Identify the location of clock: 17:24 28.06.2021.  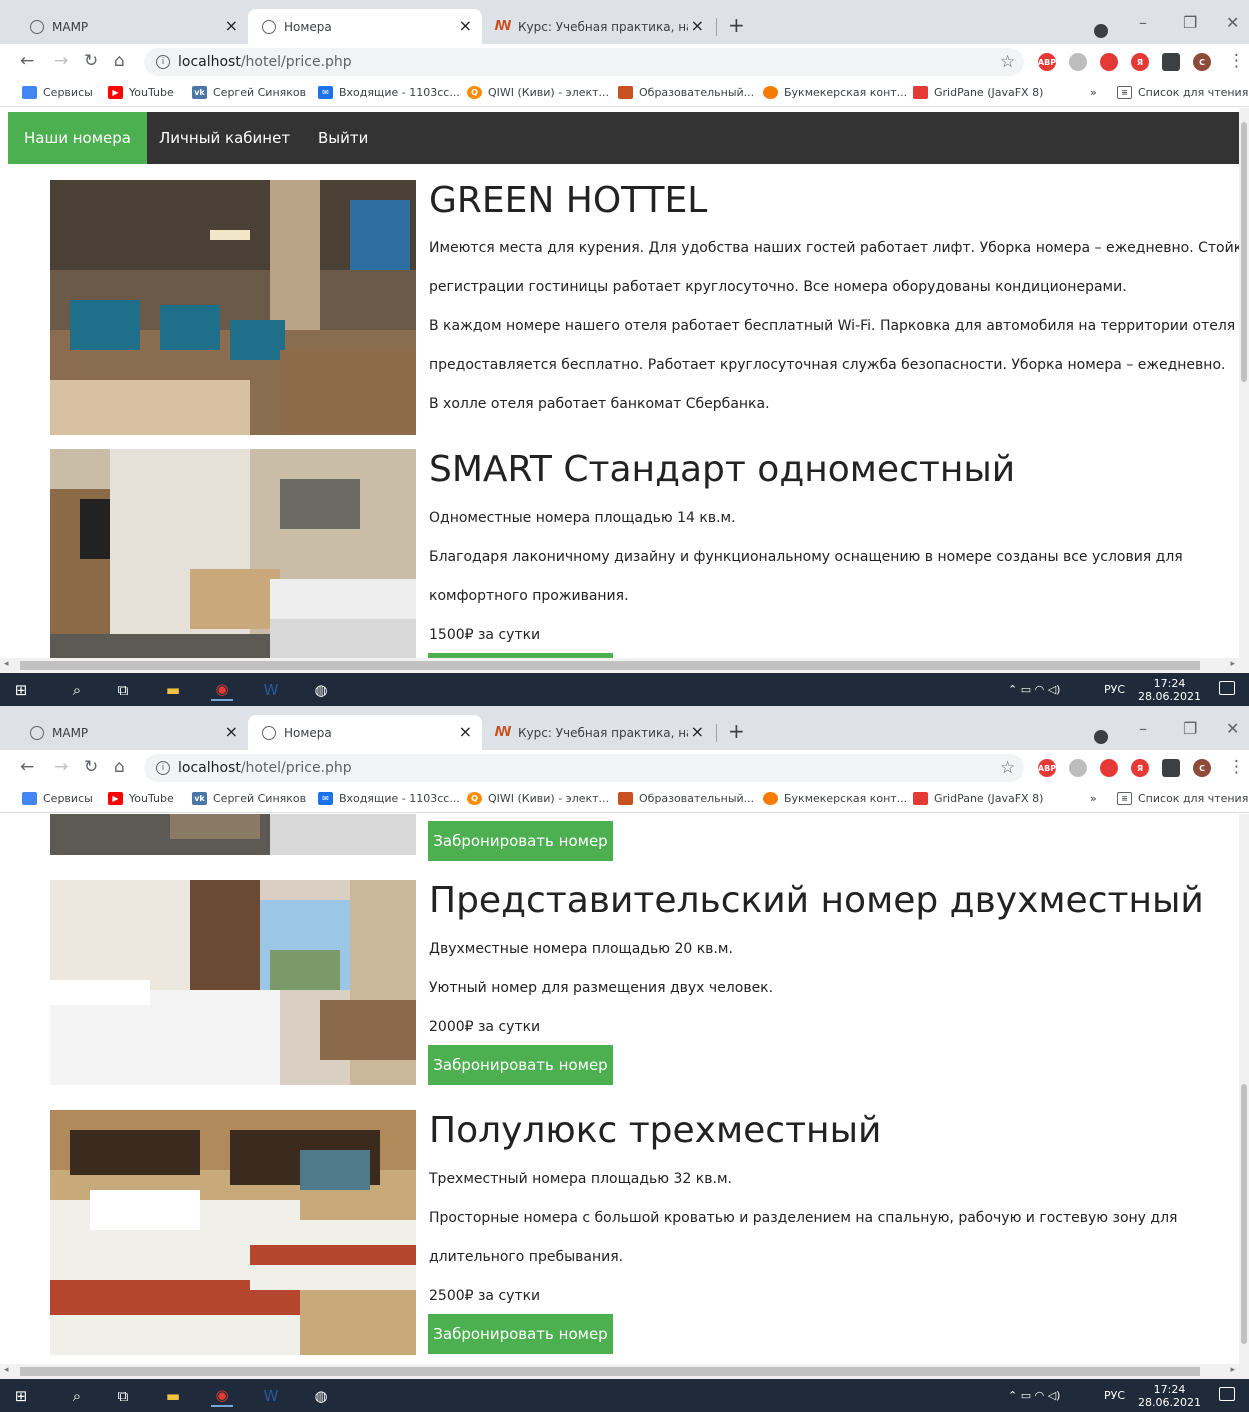
(1169, 690).